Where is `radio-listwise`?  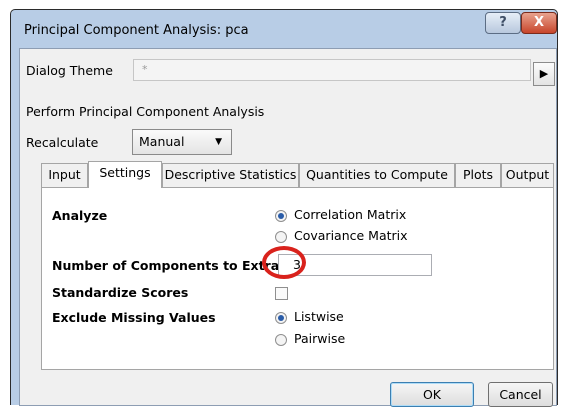
radio-listwise is located at coordinates (281, 318).